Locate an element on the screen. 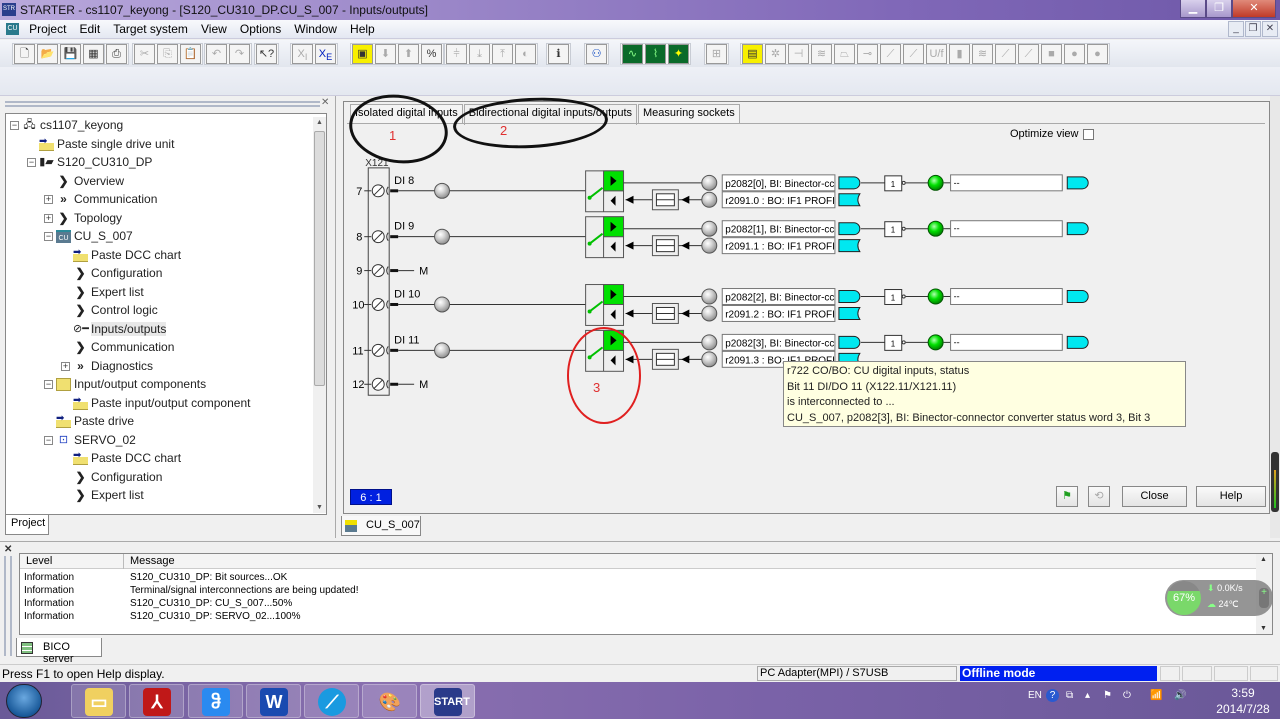 The height and width of the screenshot is (719, 1280). flag-icon: ⚑ is located at coordinates (1107, 695).